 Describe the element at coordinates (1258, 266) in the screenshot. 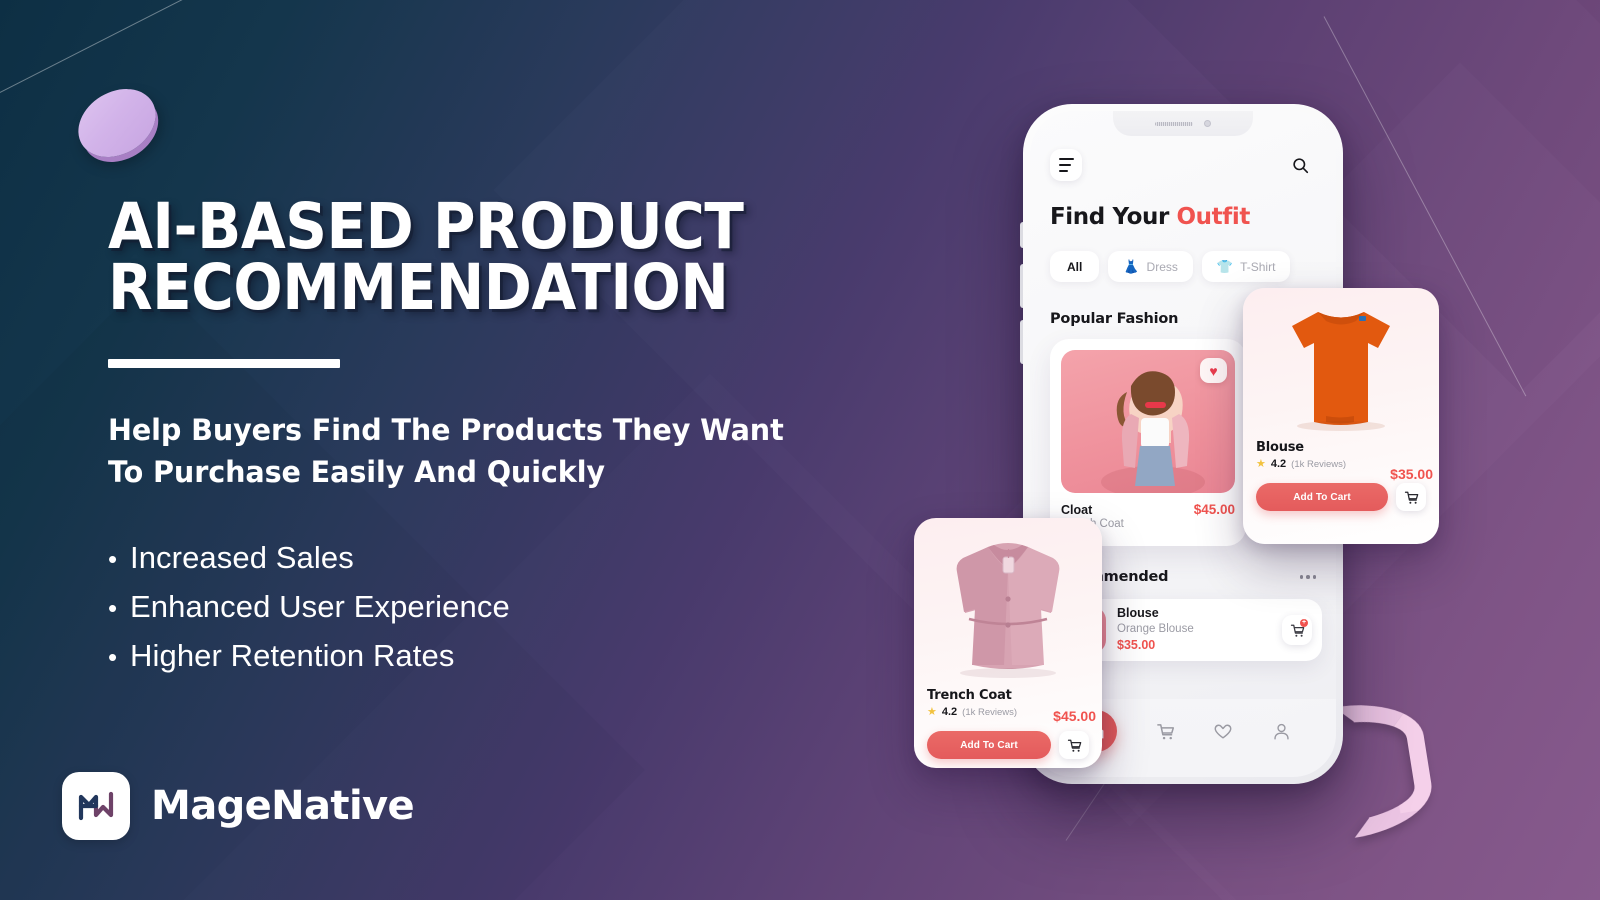

I see `filter-chip-label: T-Shirt` at that location.